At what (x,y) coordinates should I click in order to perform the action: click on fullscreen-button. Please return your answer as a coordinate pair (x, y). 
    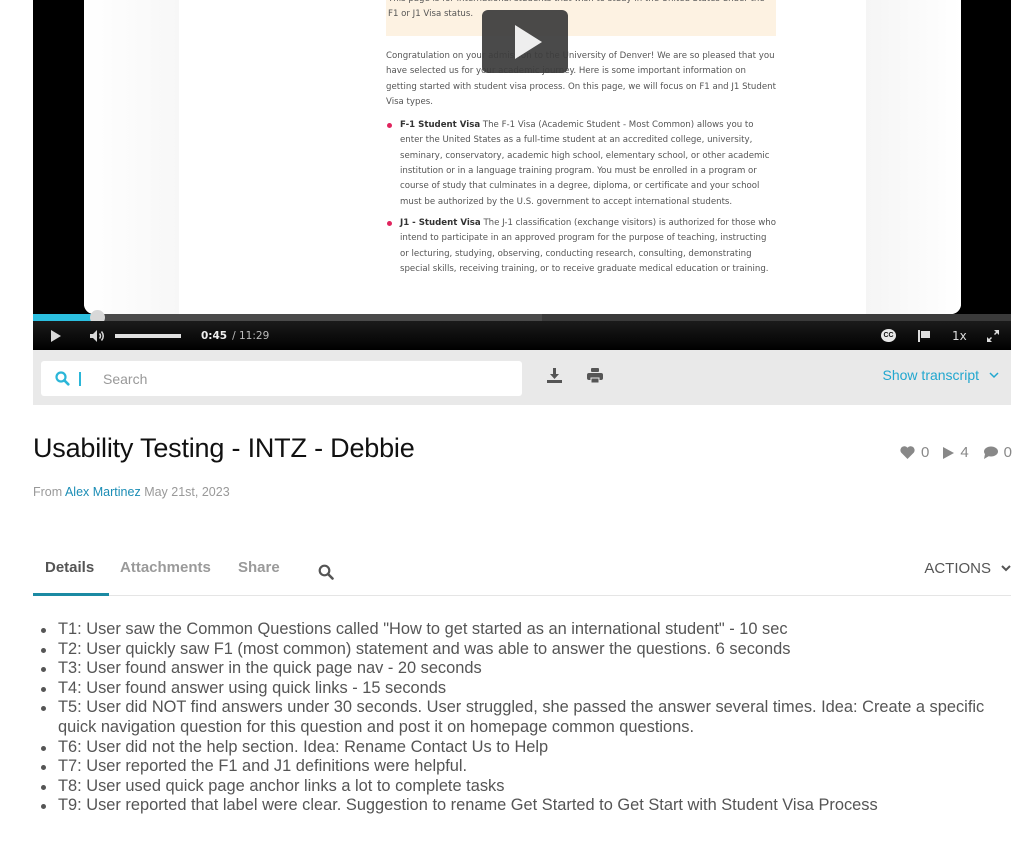
    Looking at the image, I should click on (993, 335).